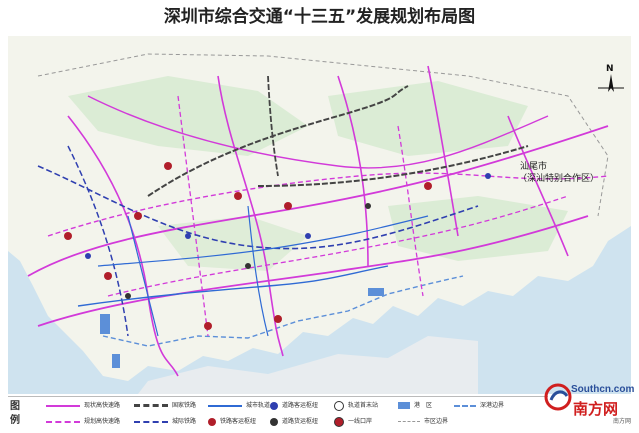 Image resolution: width=639 pixels, height=433 pixels. I want to click on map-title: 深圳市综合交通“十三五”发展规划布局图, so click(319, 17).